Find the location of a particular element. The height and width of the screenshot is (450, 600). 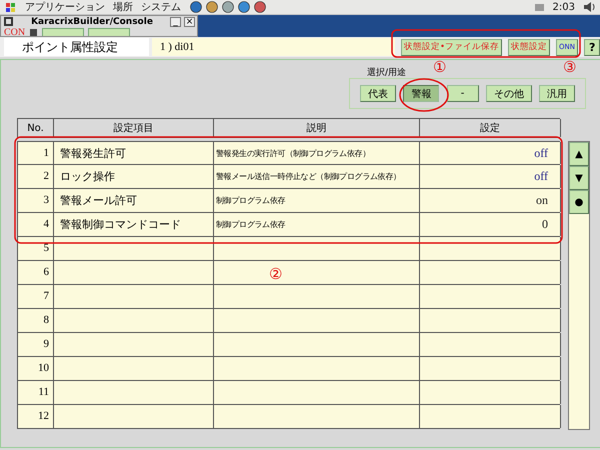

clock: 2:03 is located at coordinates (563, 7).